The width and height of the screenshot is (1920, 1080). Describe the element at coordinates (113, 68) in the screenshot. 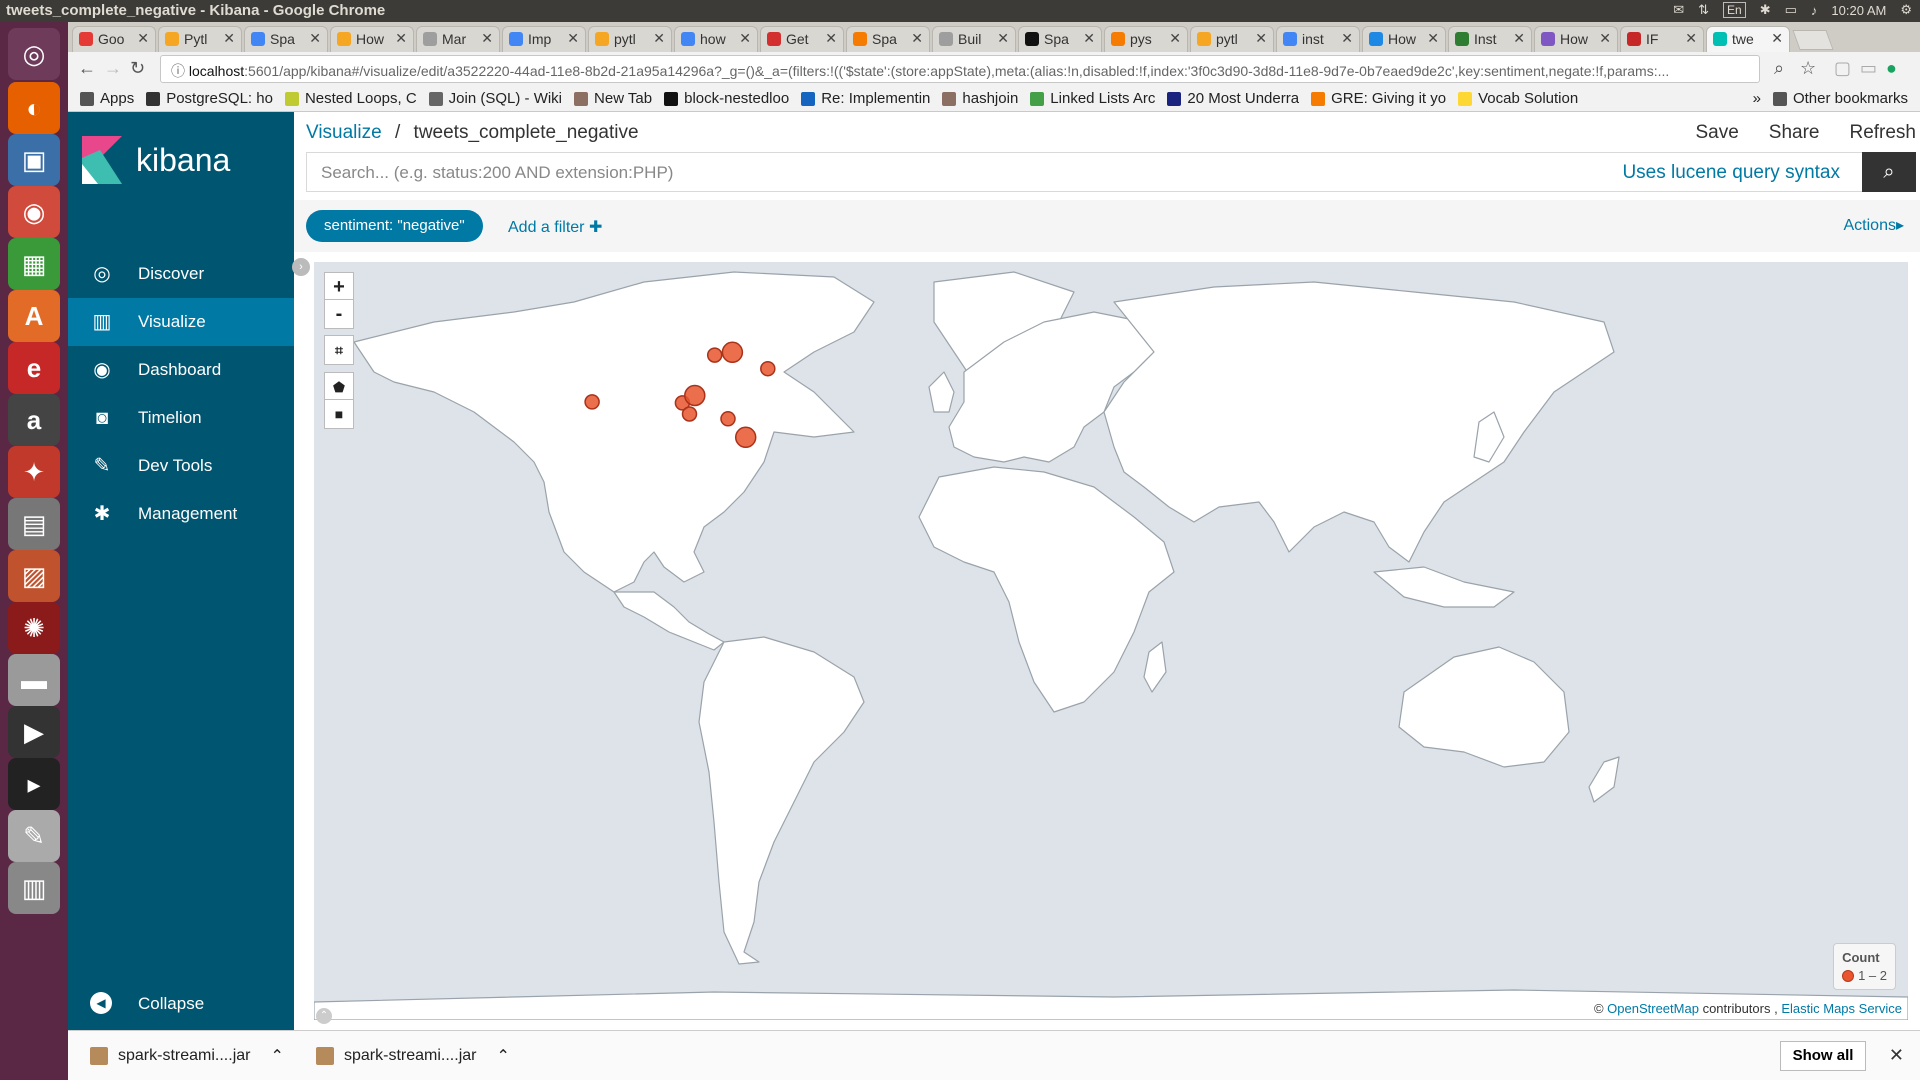

I see `forward-icon: →` at that location.